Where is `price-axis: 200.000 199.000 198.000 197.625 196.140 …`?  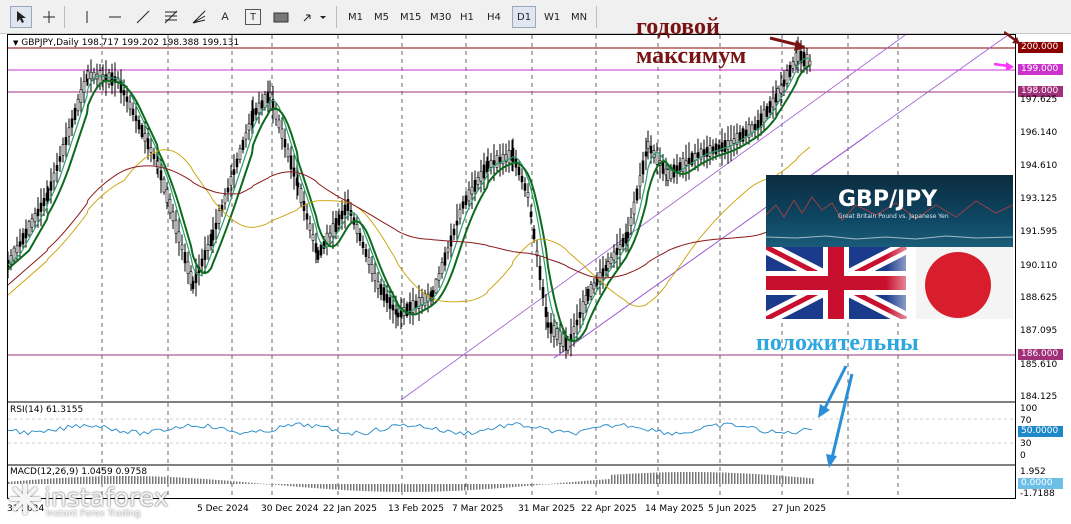
price-axis: 200.000 199.000 198.000 197.625 196.140 … is located at coordinates (1032, 264).